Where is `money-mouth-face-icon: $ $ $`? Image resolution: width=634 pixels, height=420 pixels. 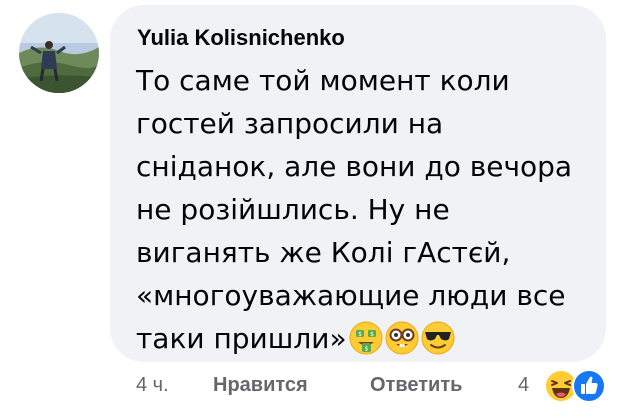
money-mouth-face-icon: $ $ $ is located at coordinates (366, 338).